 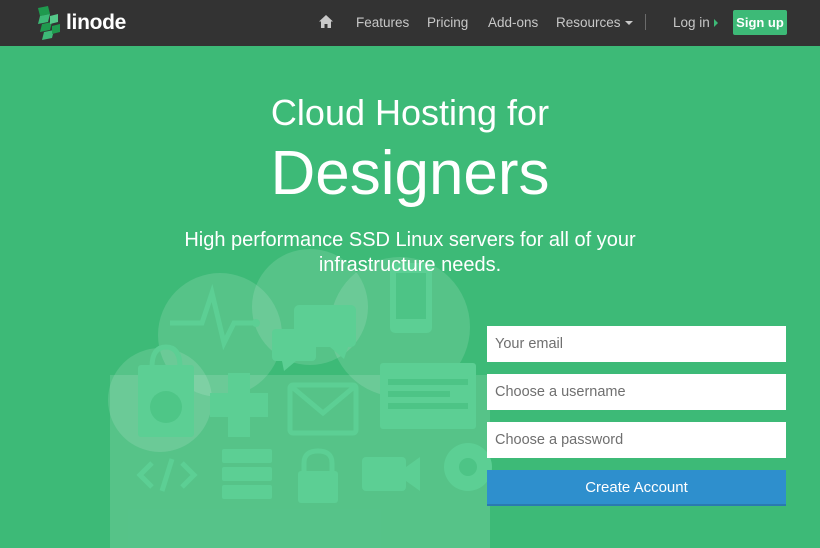 I want to click on nav-home, so click(x=326, y=24).